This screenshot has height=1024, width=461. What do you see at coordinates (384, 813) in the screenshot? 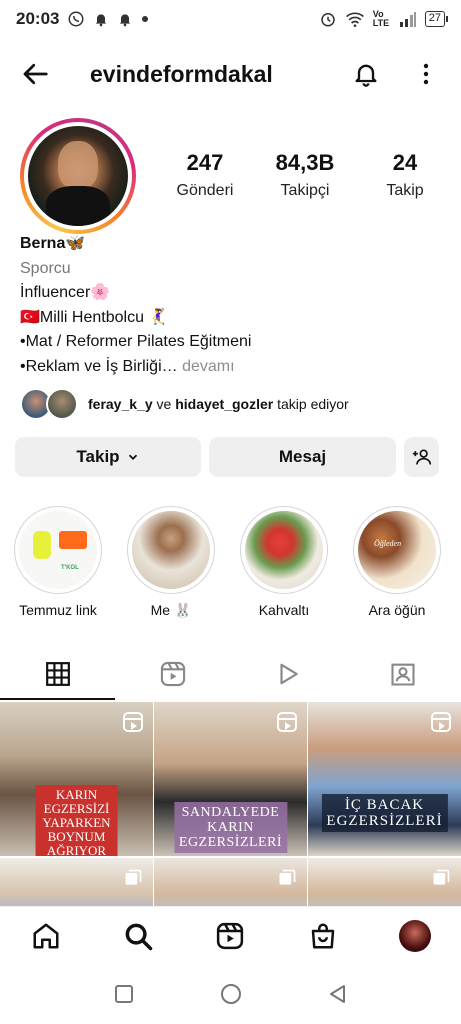
I see `post-caption: İÇ BACAK EGZERSİZLERİ` at bounding box center [384, 813].